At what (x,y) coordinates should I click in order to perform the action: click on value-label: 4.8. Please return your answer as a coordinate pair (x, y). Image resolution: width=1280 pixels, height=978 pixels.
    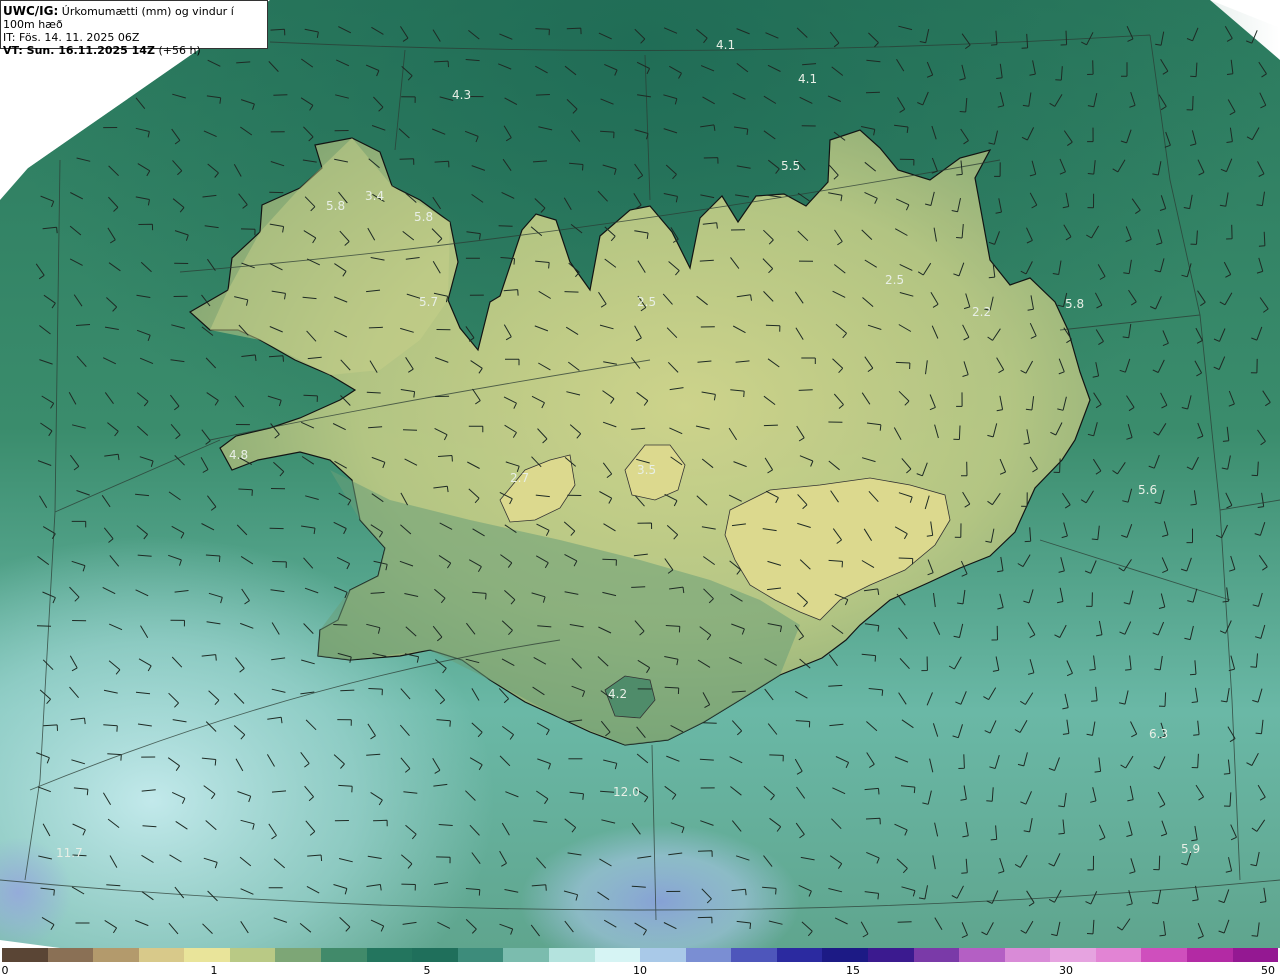
    Looking at the image, I should click on (238, 455).